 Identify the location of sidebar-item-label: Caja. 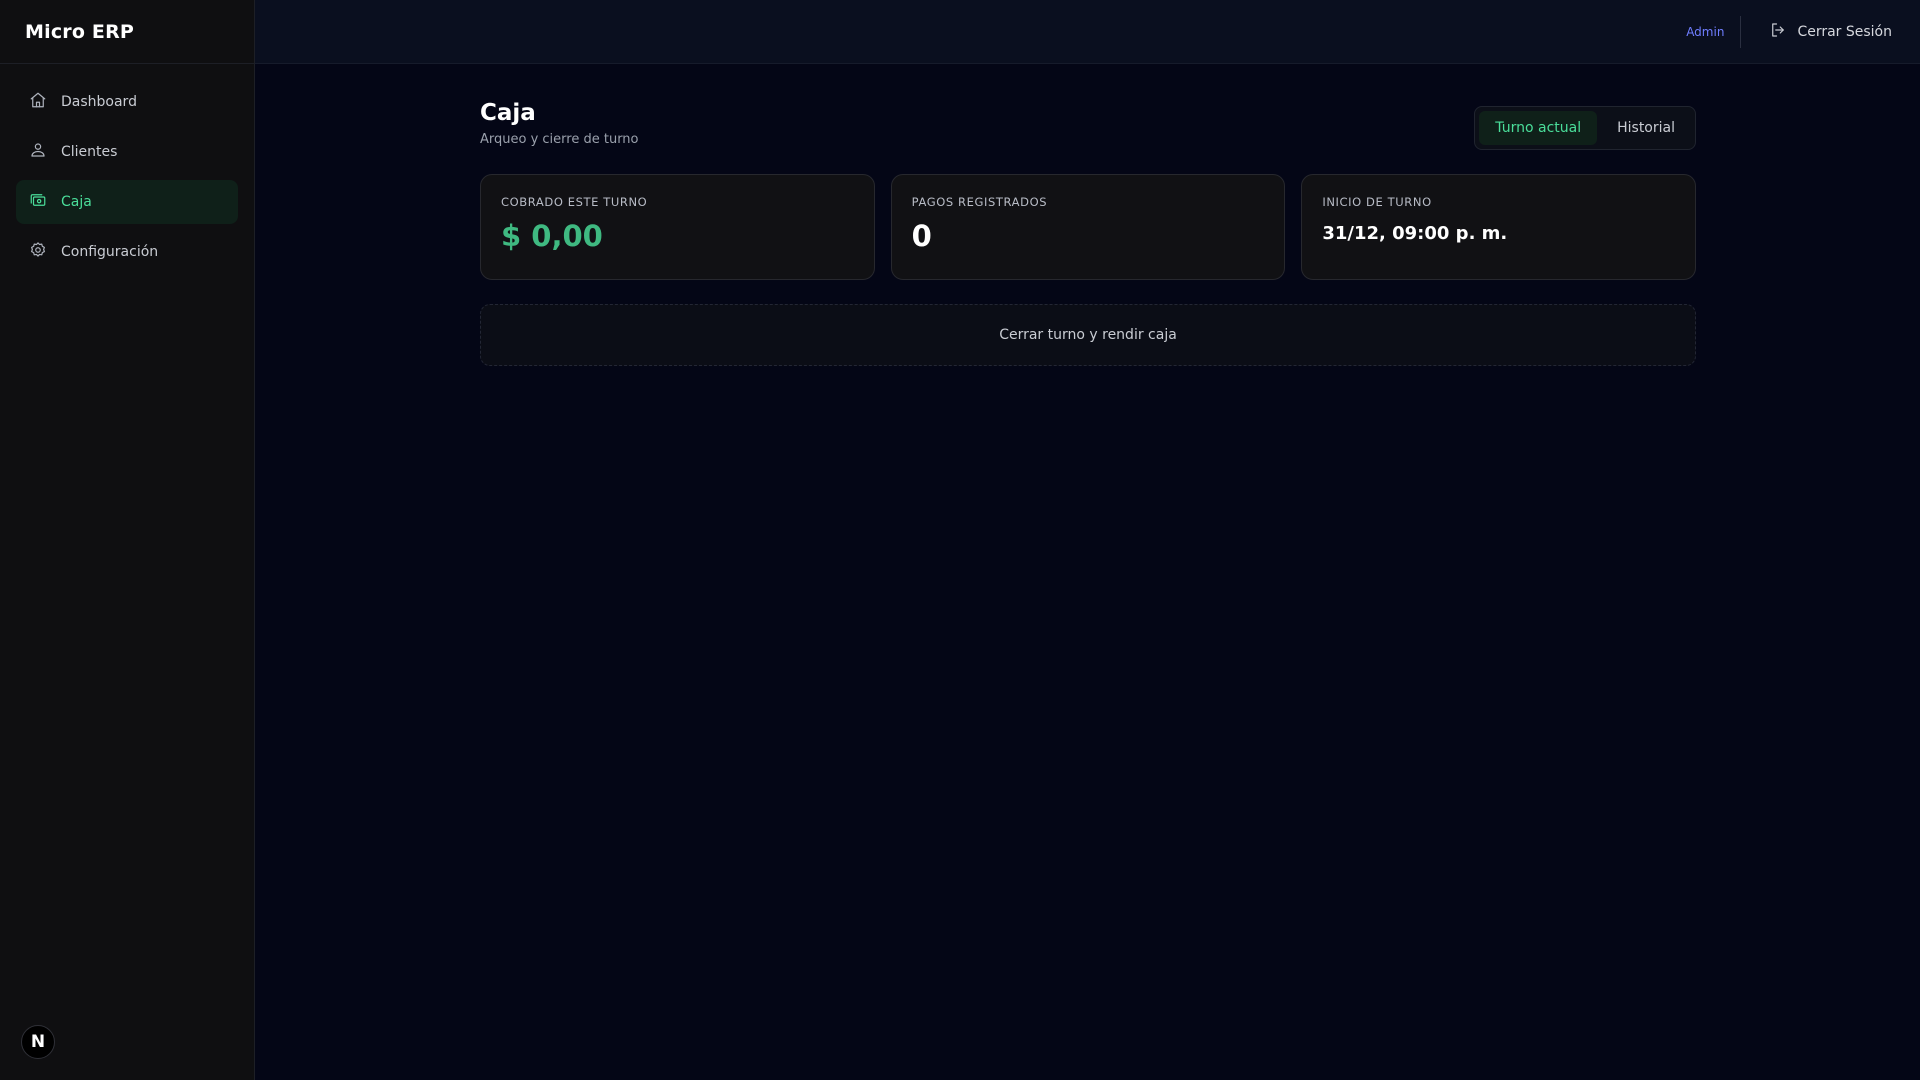
(76, 202).